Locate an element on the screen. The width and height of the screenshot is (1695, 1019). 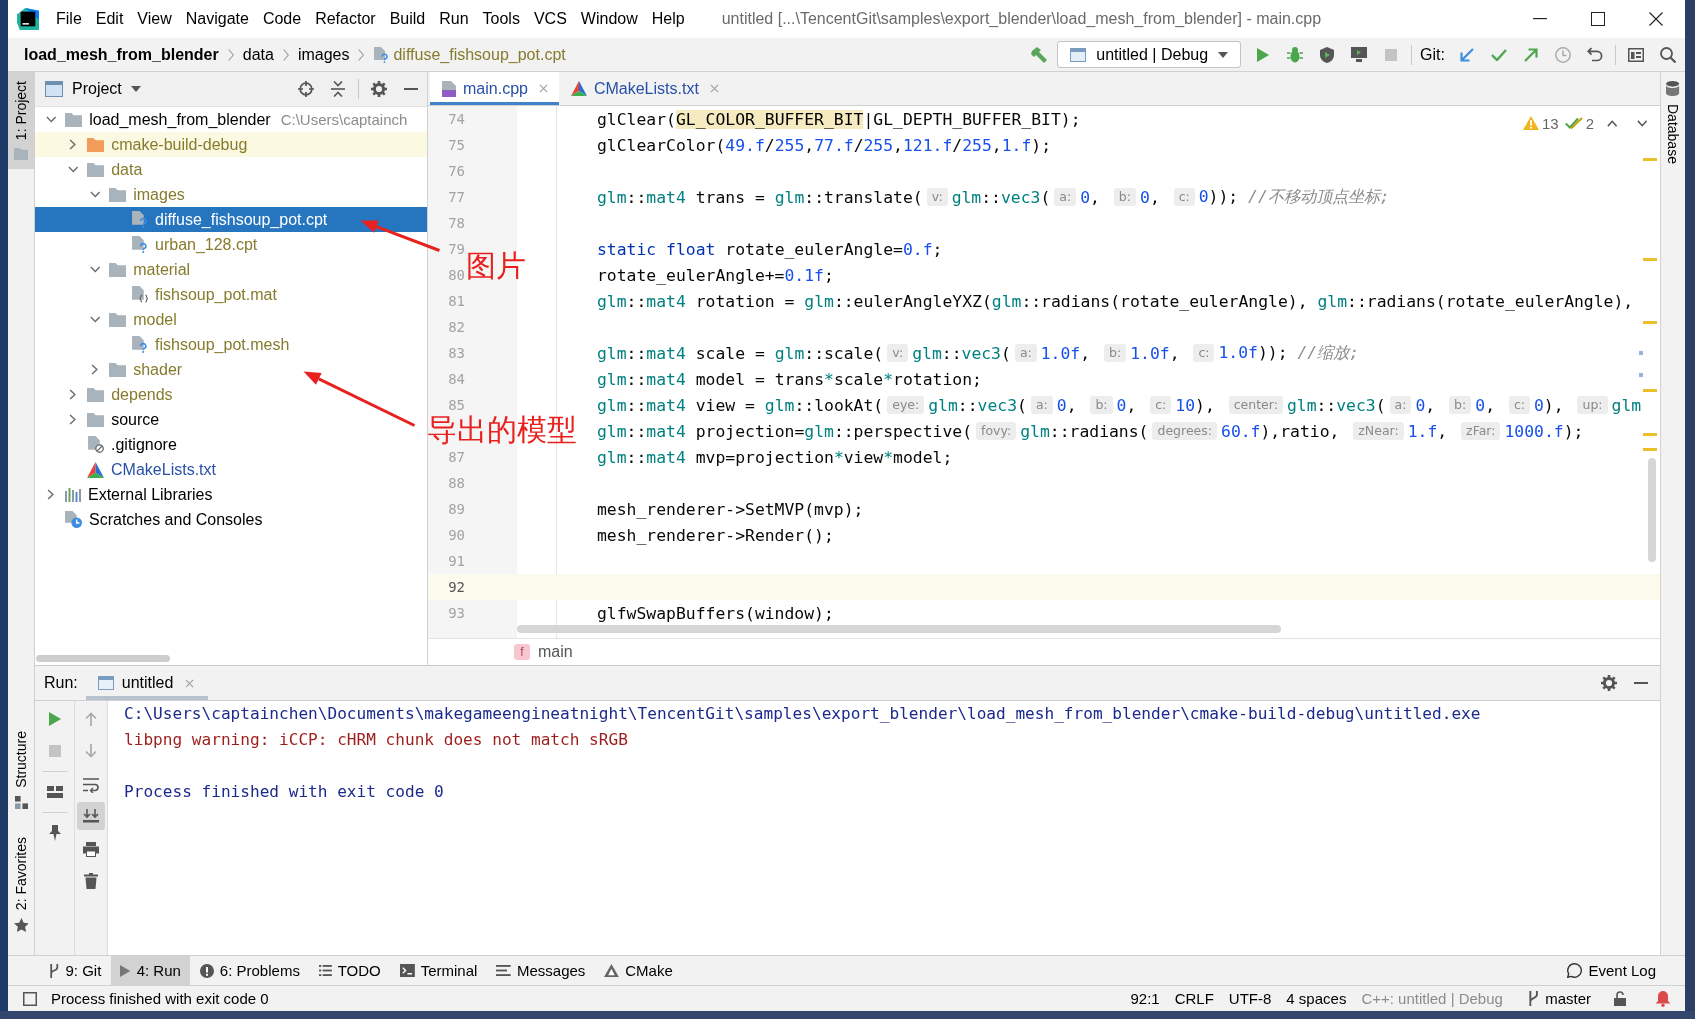
tool-window-button: Terminal is located at coordinates (438, 970).